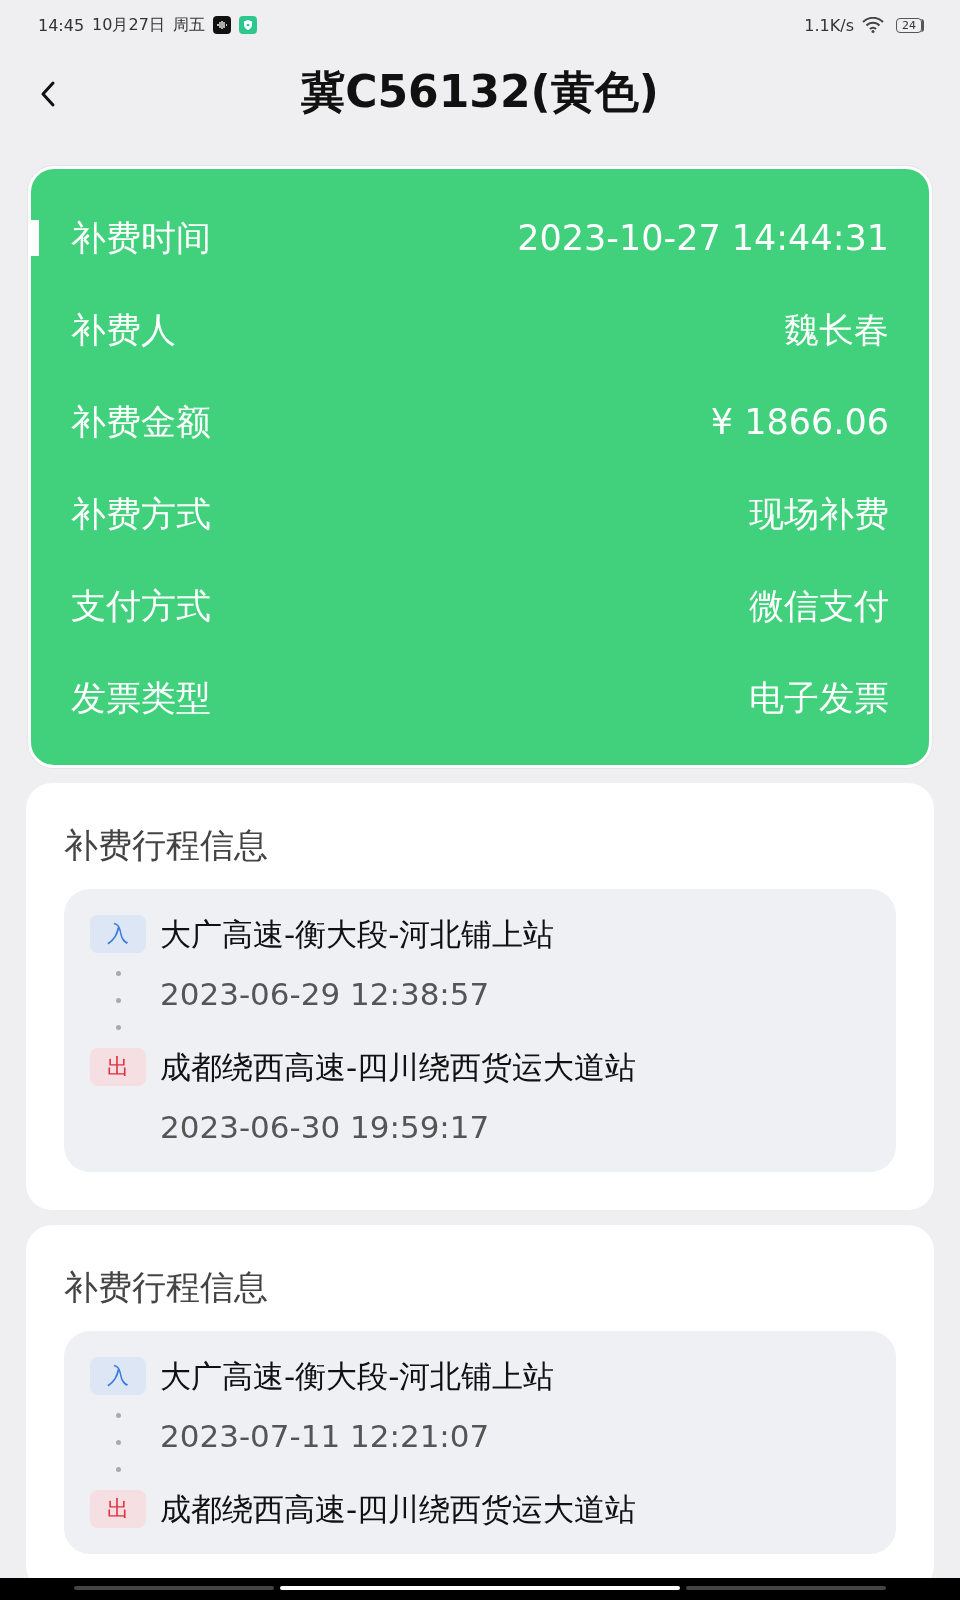 This screenshot has width=960, height=1600. I want to click on field-label: 支付方式, so click(141, 606).